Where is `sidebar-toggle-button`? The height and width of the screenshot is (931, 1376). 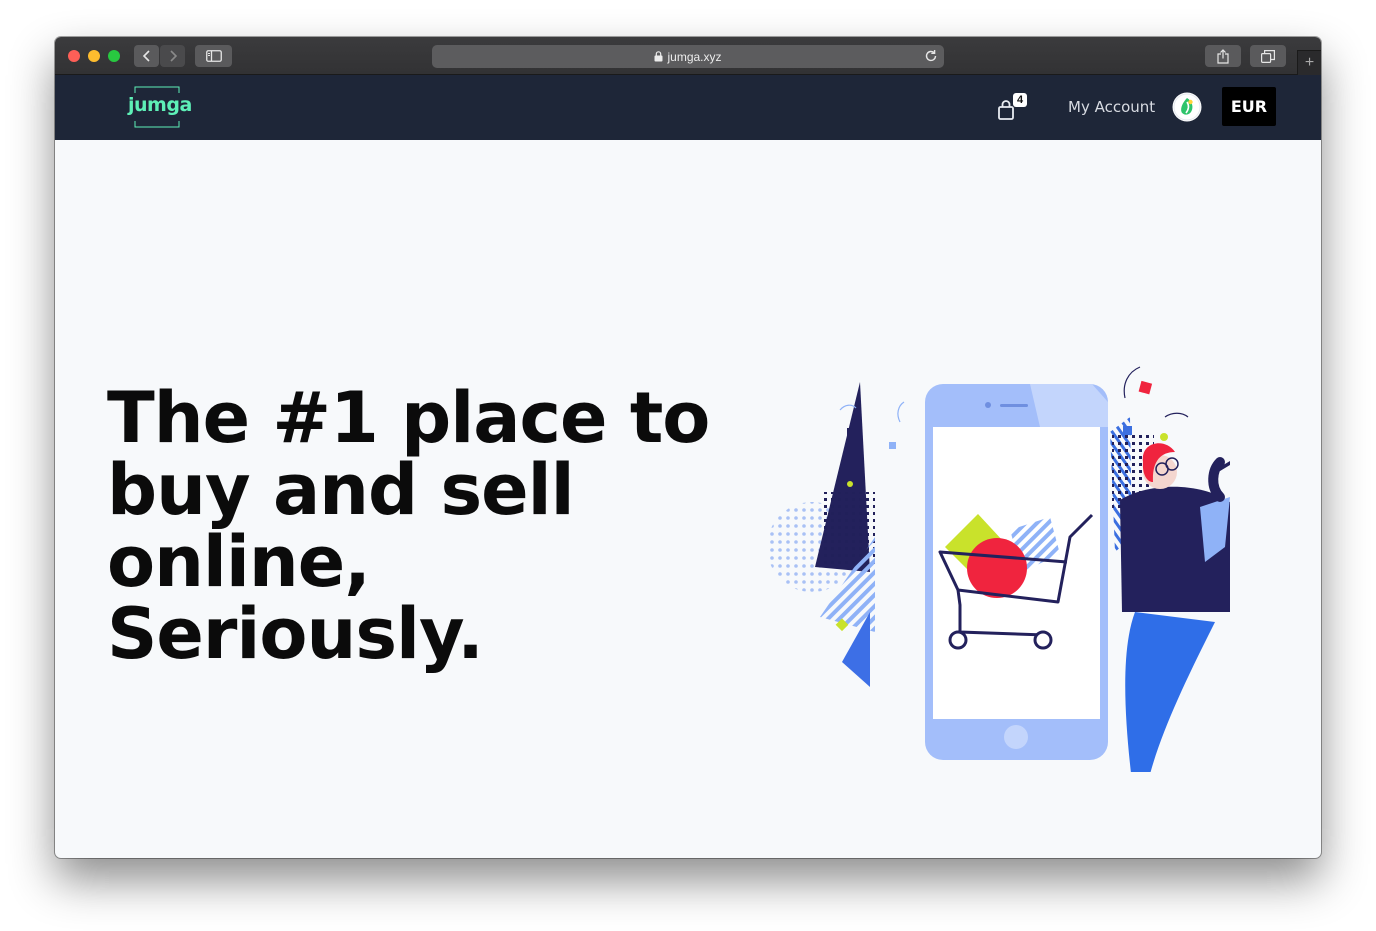 sidebar-toggle-button is located at coordinates (213, 56).